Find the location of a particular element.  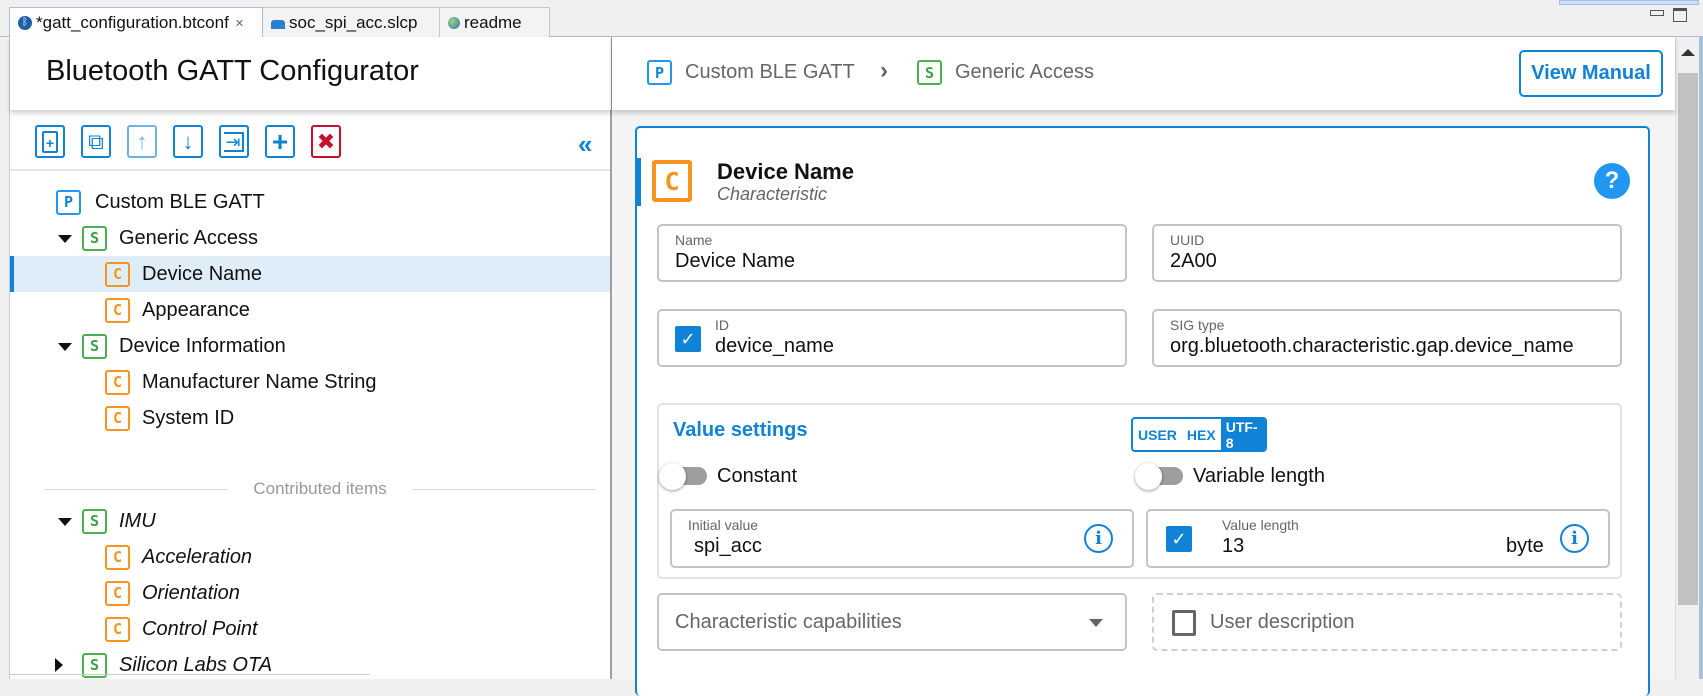

scroll-up-icon is located at coordinates (1688, 52).